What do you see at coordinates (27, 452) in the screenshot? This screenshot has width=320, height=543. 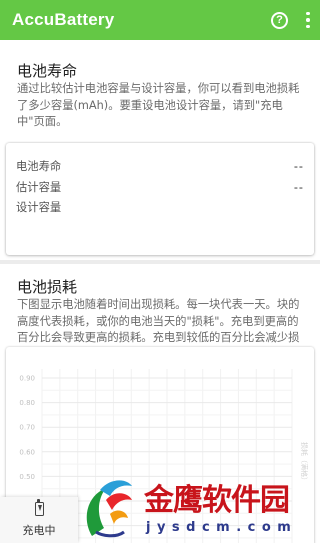 I see `y-tick-label: 0.60` at bounding box center [27, 452].